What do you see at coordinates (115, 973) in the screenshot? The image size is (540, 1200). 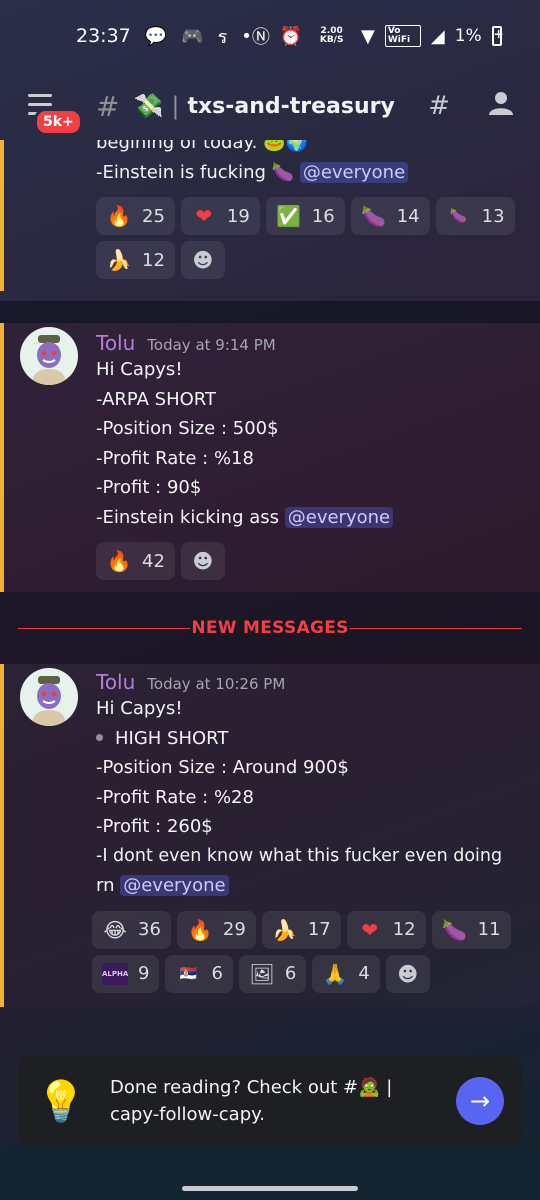 I see `alpha-emoji-icon: ALPHA` at bounding box center [115, 973].